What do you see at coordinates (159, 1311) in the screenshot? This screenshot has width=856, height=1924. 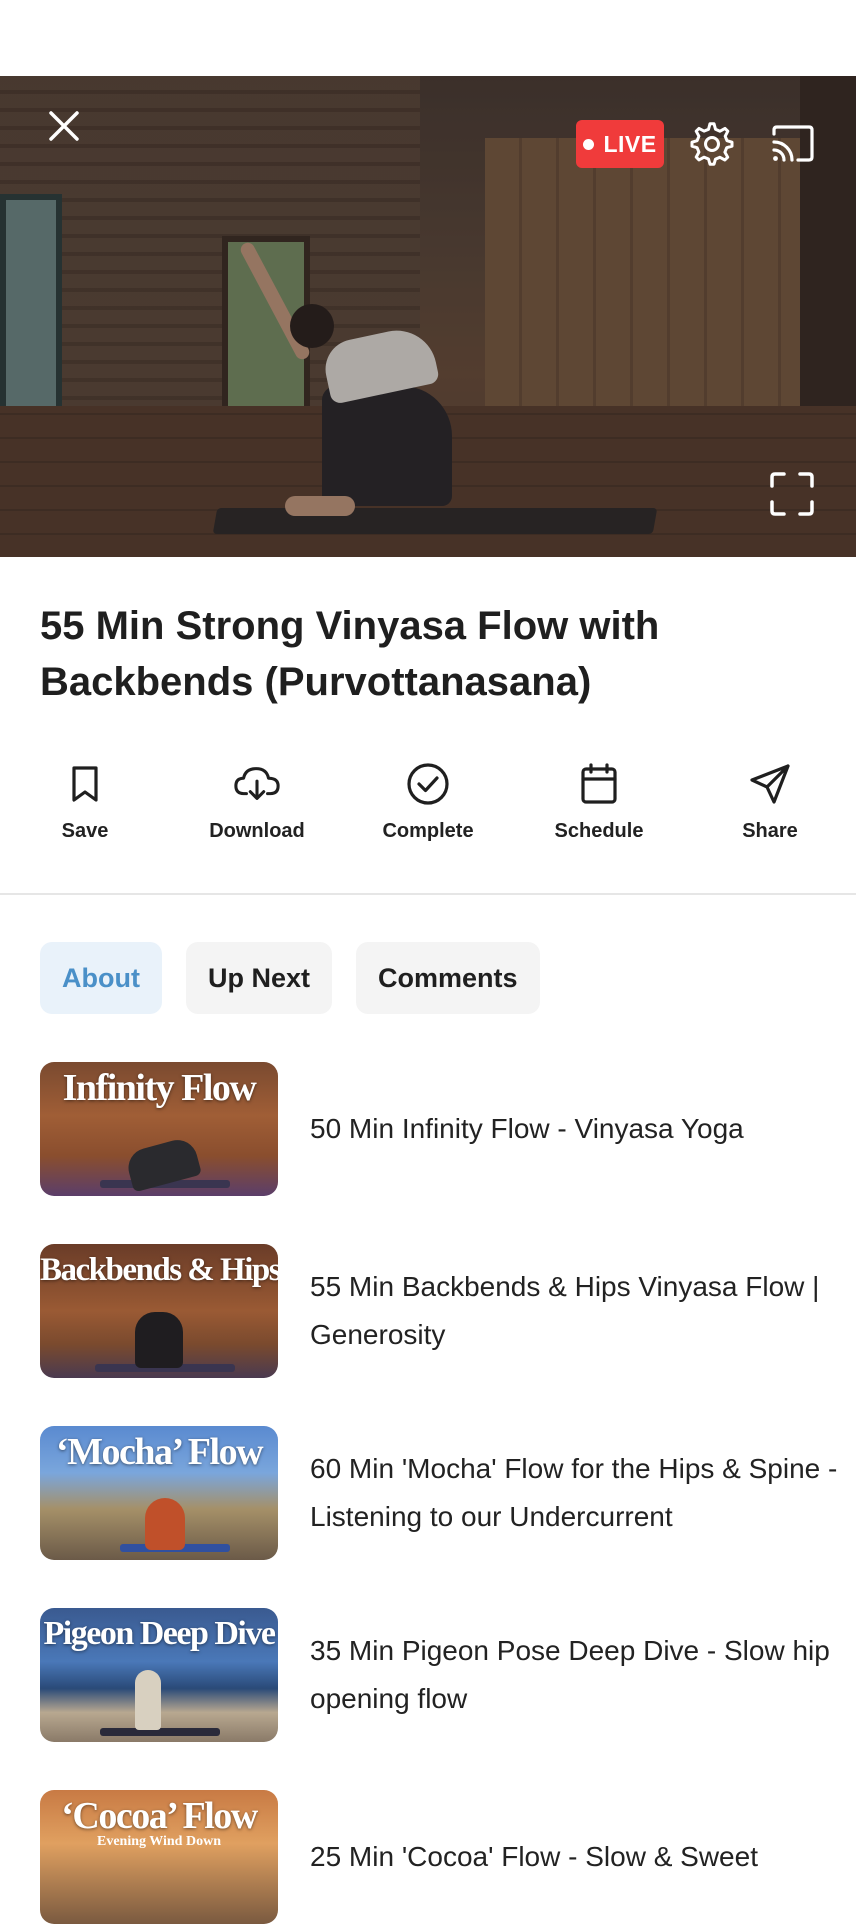 I see `video-thumbnail: Backbends & Hips` at bounding box center [159, 1311].